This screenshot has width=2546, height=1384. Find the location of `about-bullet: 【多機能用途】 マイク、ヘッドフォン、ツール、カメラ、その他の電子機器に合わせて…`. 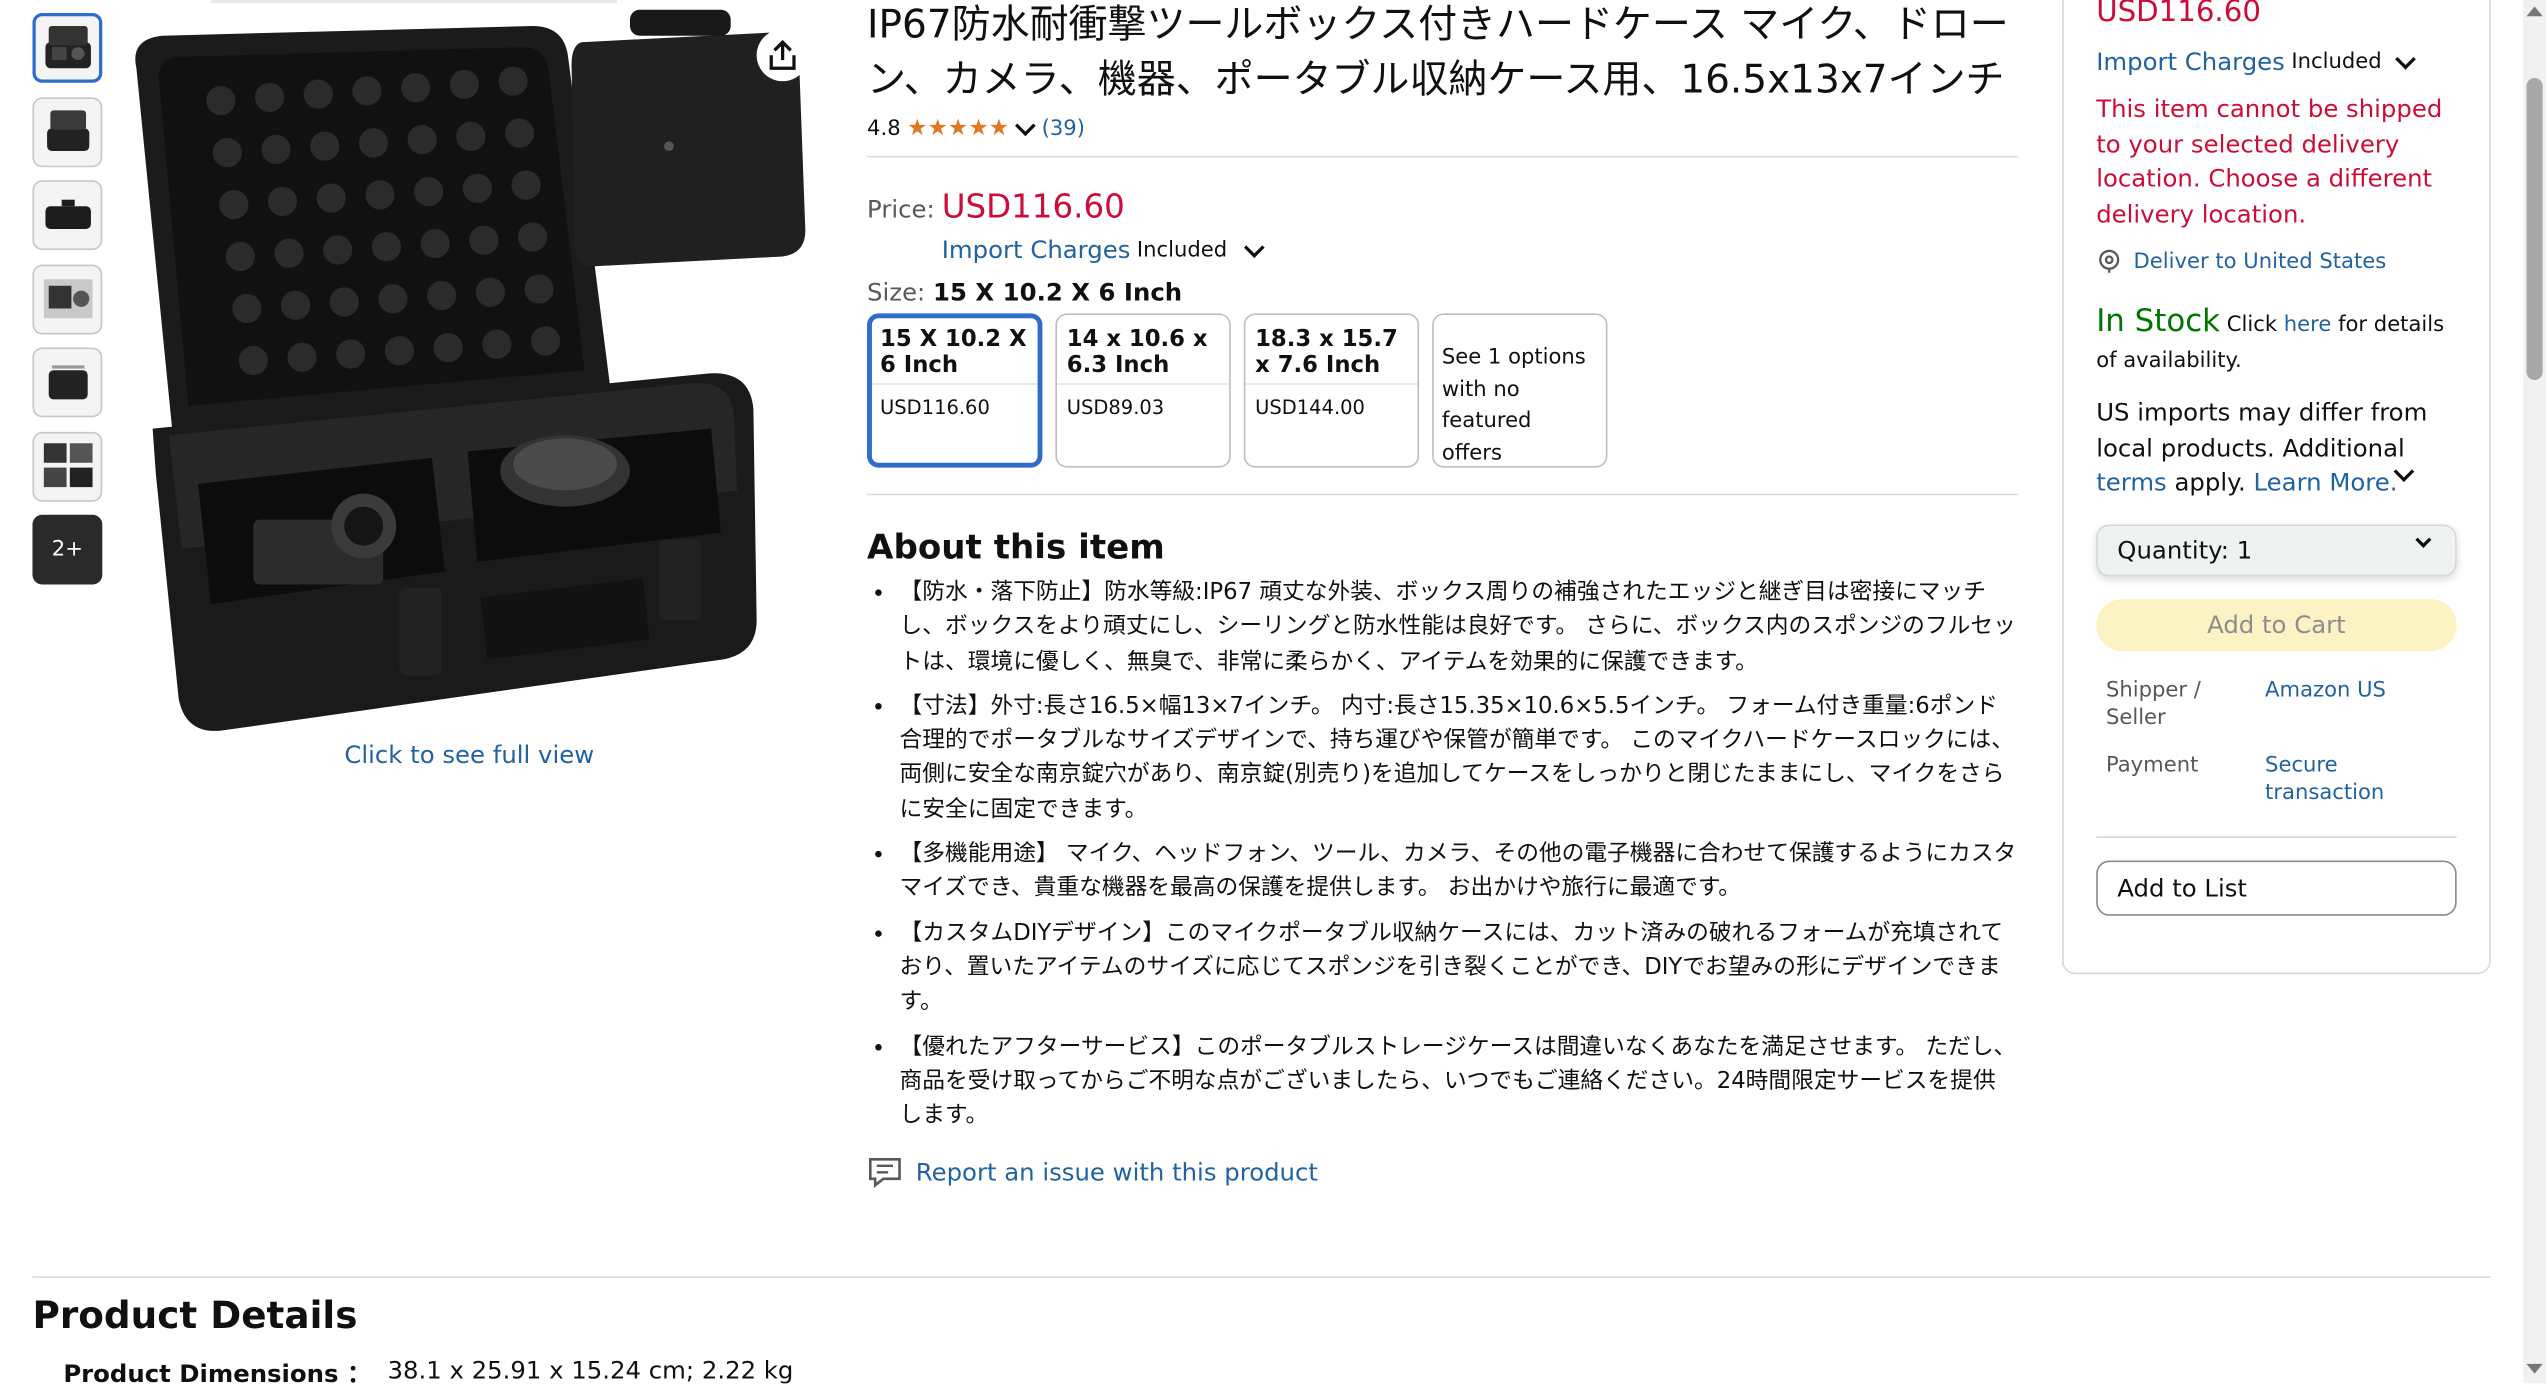

about-bullet: 【多機能用途】 マイク、ヘッドフォン、ツール、カメラ、その他の電子機器に合わせて… is located at coordinates (1459, 872).